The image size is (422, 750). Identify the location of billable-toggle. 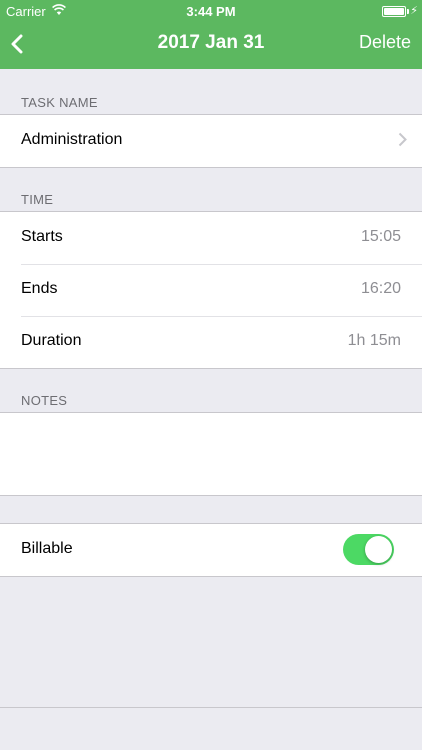
(368, 549).